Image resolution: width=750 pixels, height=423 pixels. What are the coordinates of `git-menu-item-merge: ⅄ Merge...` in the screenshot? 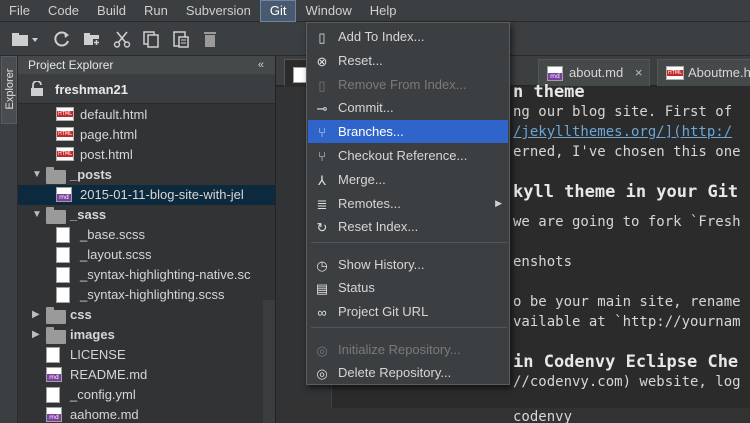 It's located at (408, 179).